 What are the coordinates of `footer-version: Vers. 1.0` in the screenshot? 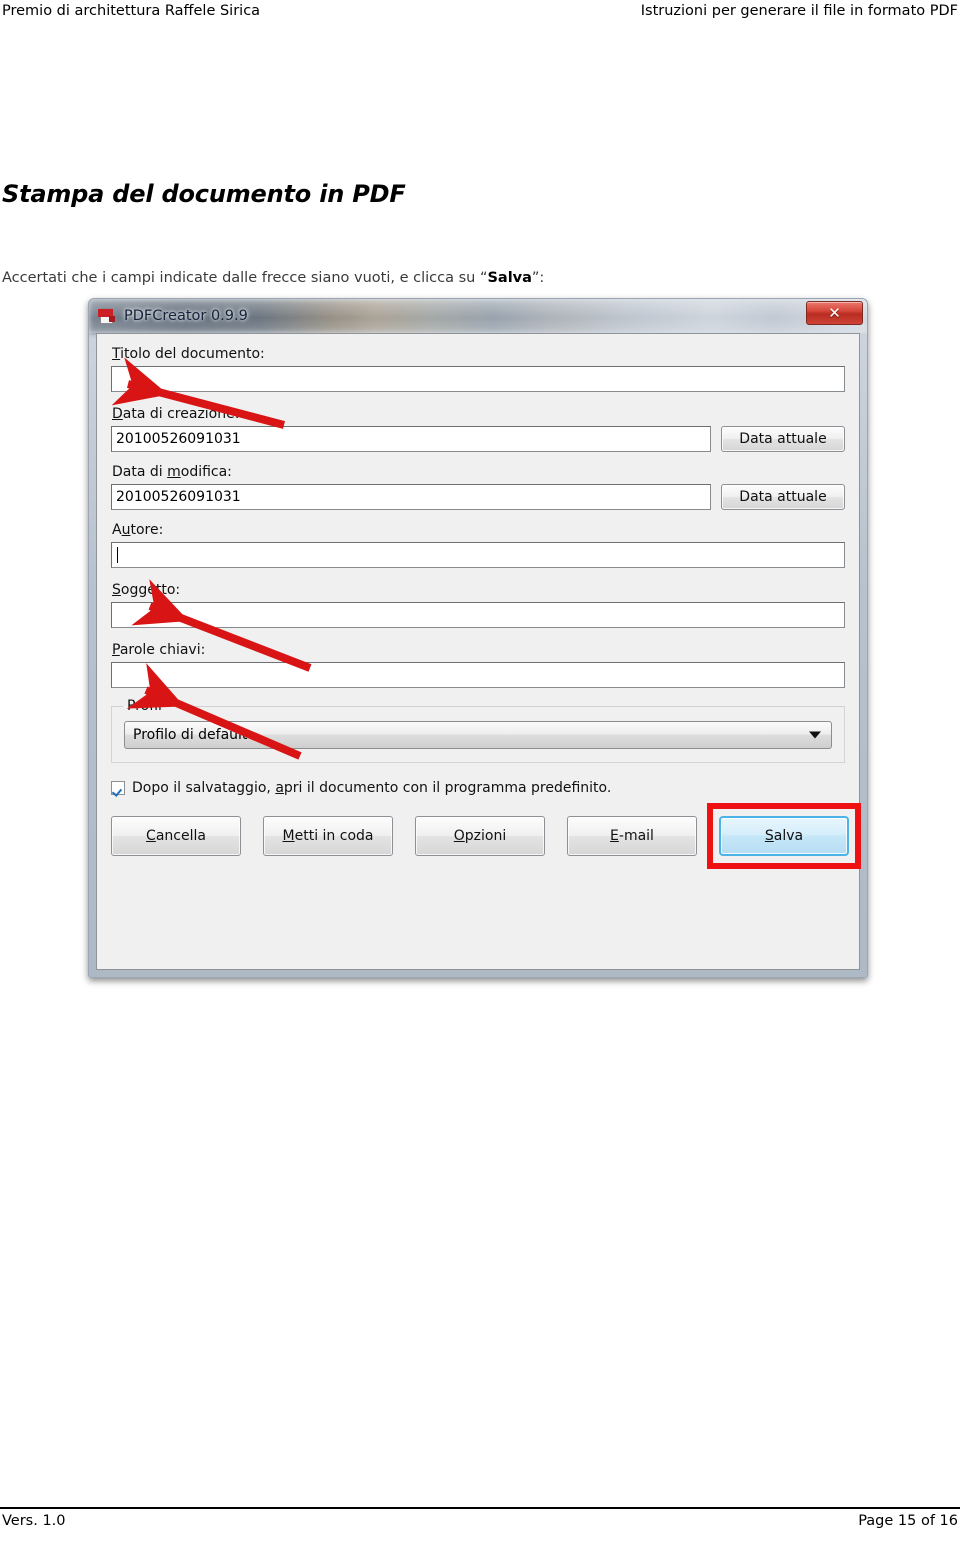 It's located at (34, 1521).